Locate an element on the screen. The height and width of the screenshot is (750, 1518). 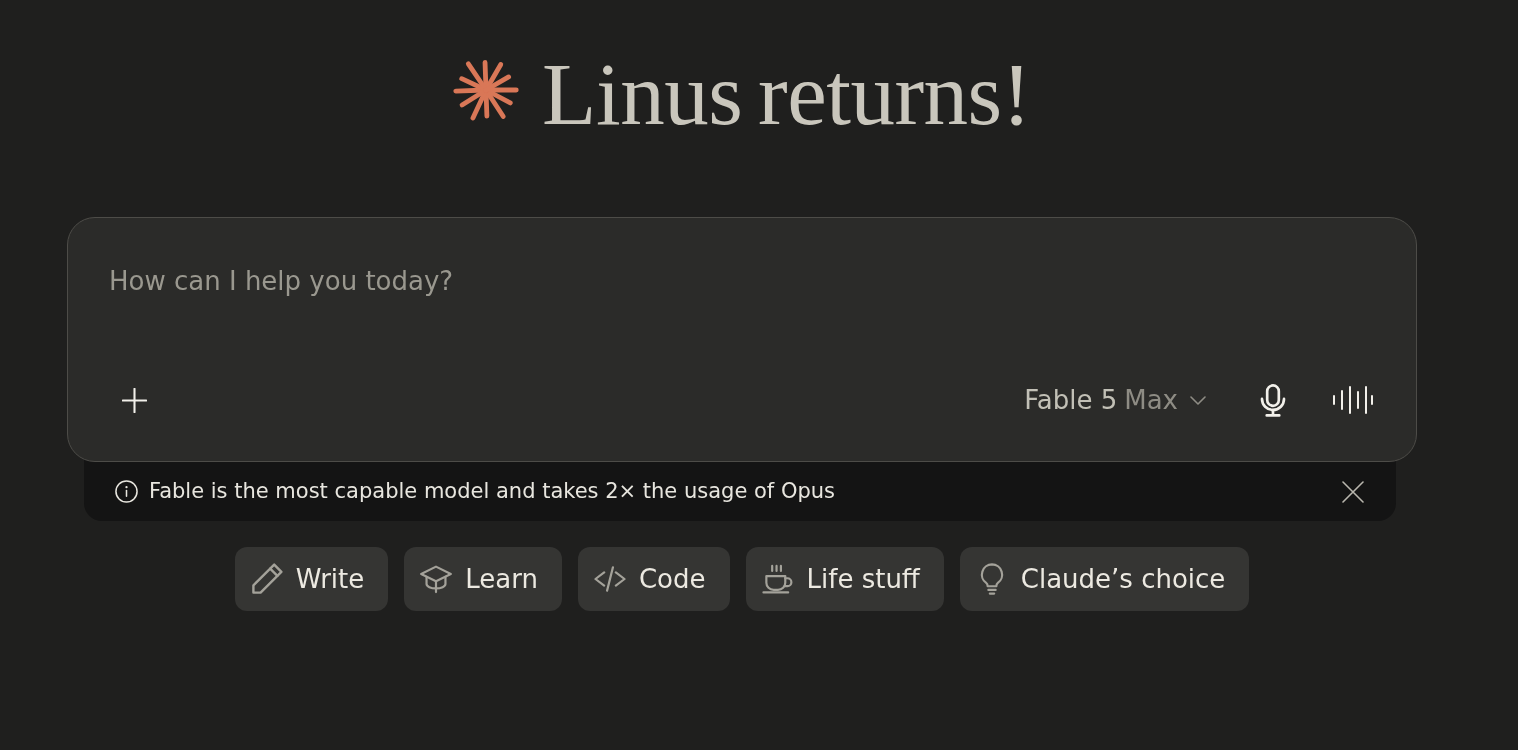
suggestion-chip: Write is located at coordinates (311, 579).